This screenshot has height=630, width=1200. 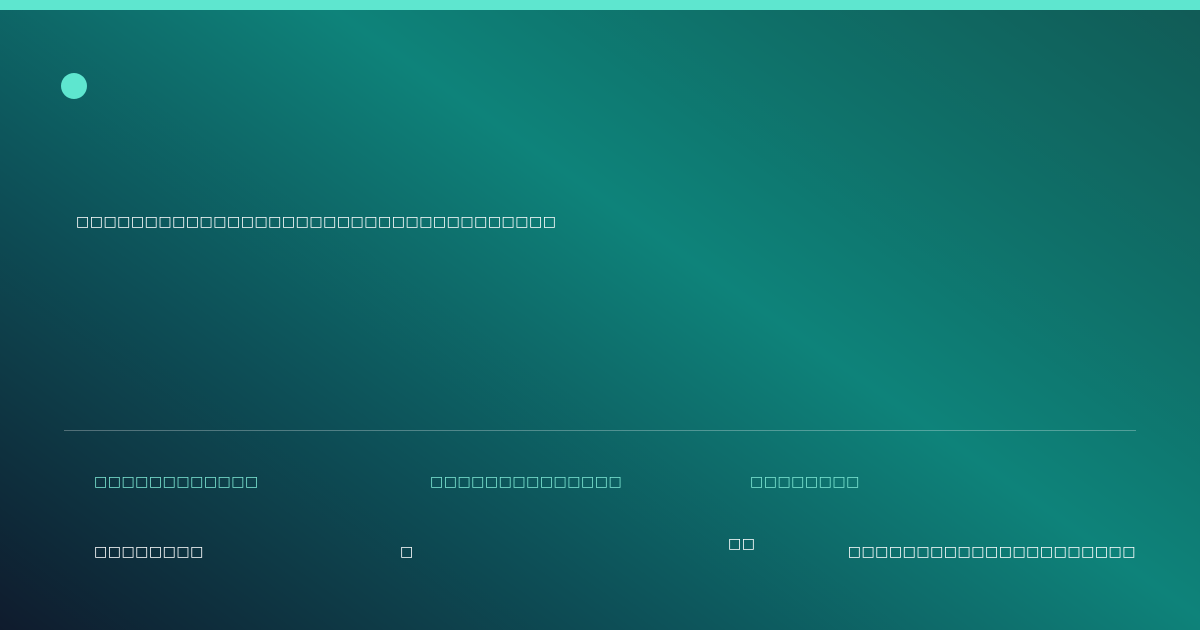 What do you see at coordinates (991, 552) in the screenshot?
I see `footer-note: □□□□□□□□□□□□□□□□□□□□□` at bounding box center [991, 552].